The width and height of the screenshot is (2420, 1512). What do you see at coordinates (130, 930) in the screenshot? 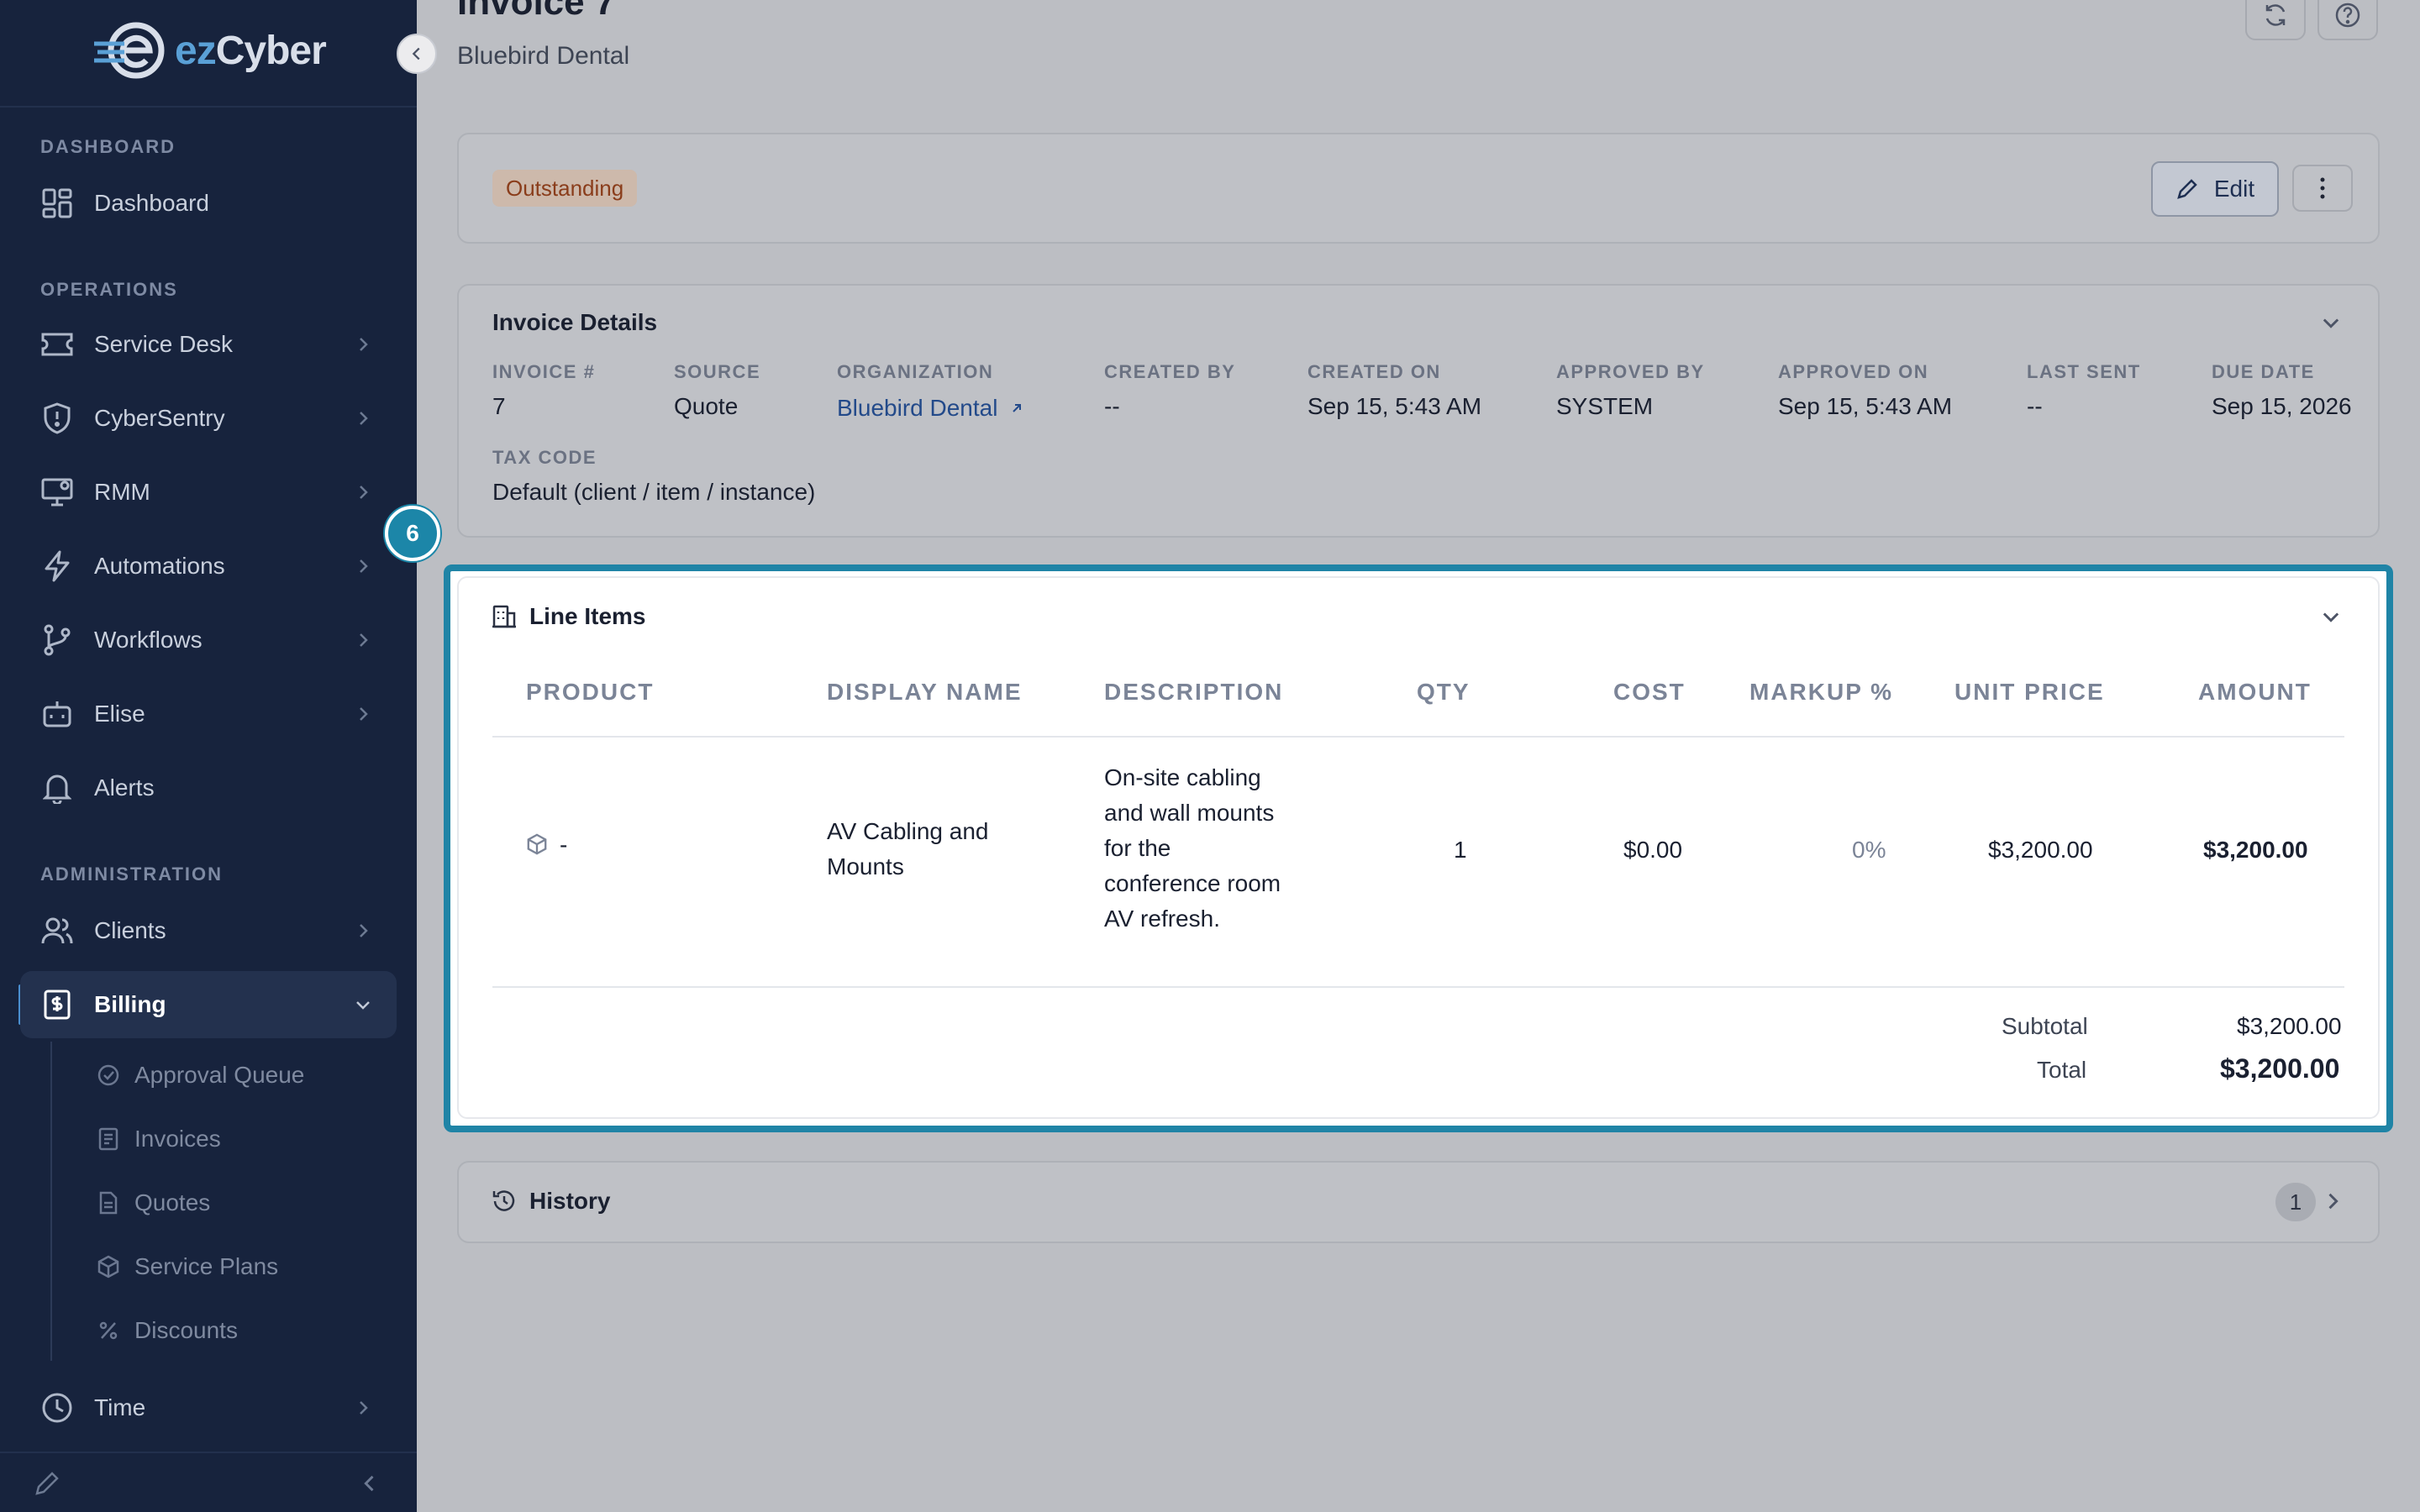
I see `sidebar-item-label: Clients` at bounding box center [130, 930].